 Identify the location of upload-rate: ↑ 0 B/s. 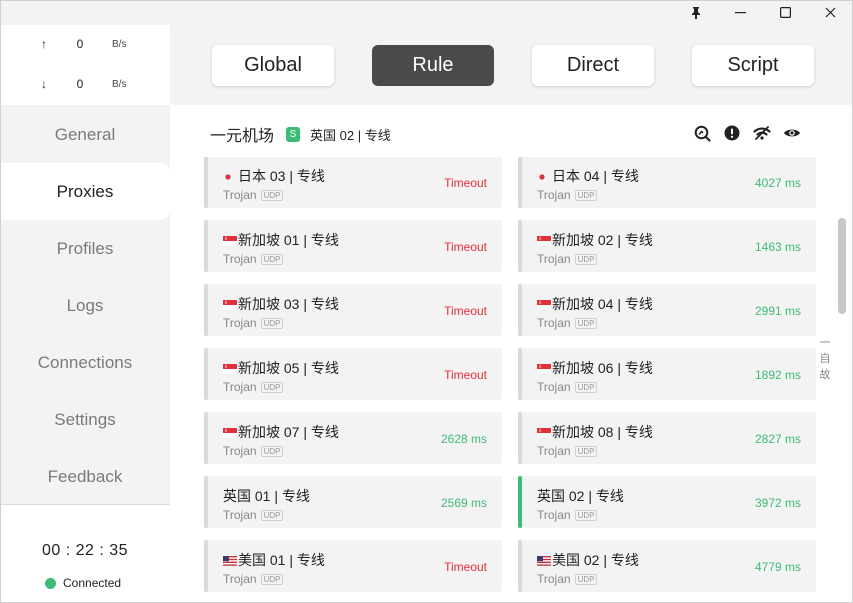
(85, 47).